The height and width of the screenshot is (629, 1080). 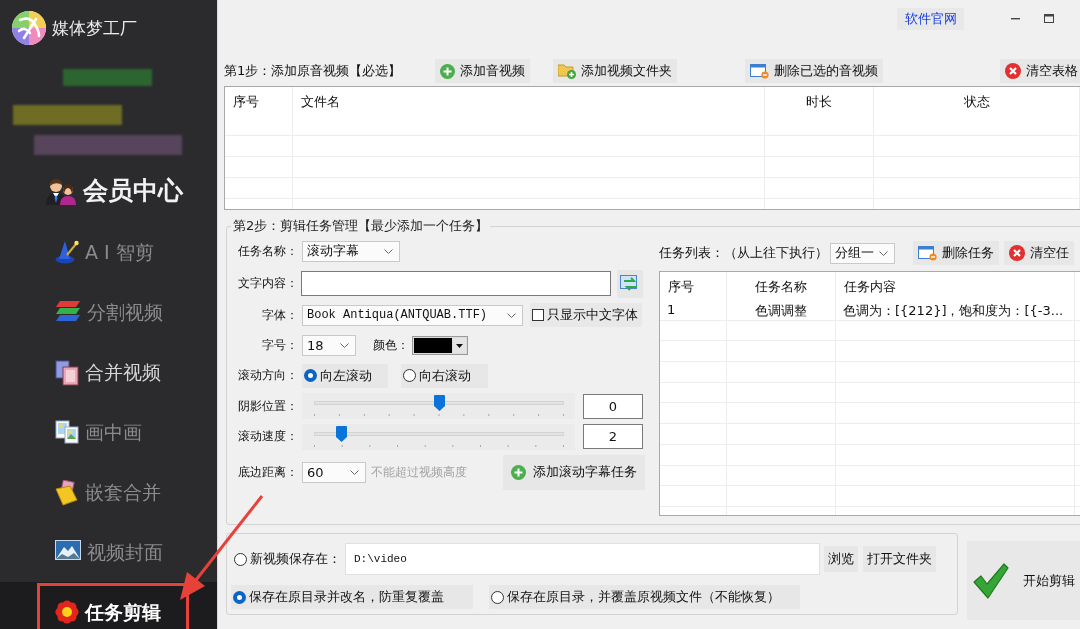 What do you see at coordinates (268, 283) in the screenshot?
I see `field-label: 文字内容：` at bounding box center [268, 283].